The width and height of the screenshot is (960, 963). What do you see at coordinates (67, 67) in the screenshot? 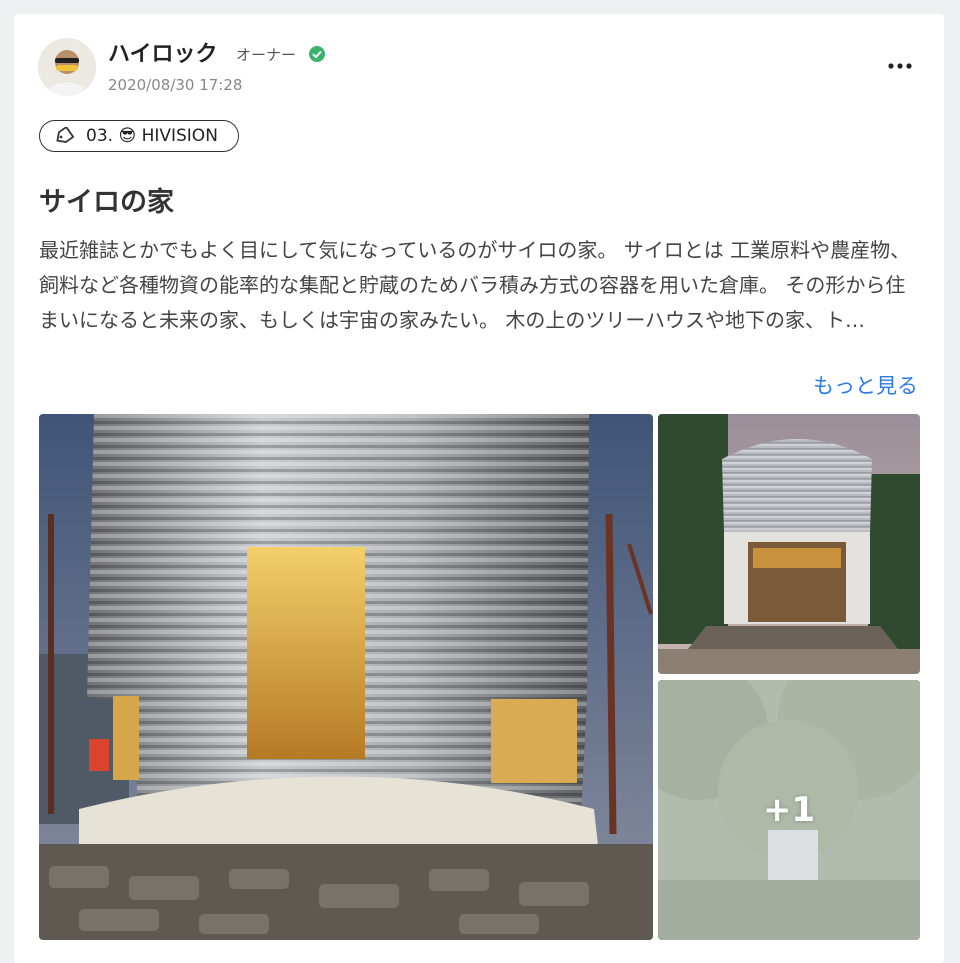
I see `author-avatar` at bounding box center [67, 67].